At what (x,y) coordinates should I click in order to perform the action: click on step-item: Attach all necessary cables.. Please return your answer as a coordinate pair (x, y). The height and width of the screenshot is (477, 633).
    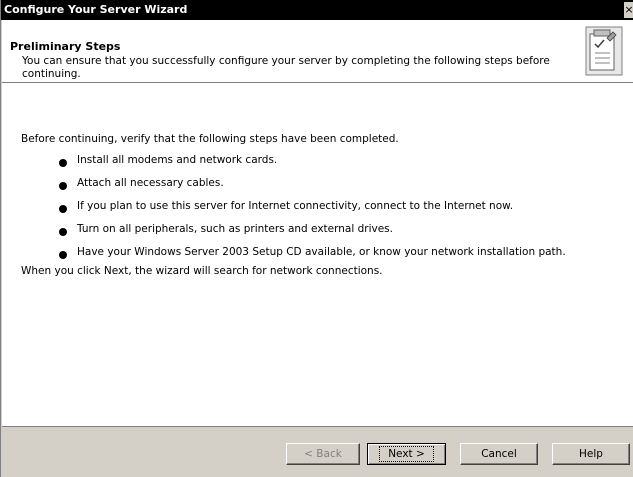
    Looking at the image, I should click on (150, 183).